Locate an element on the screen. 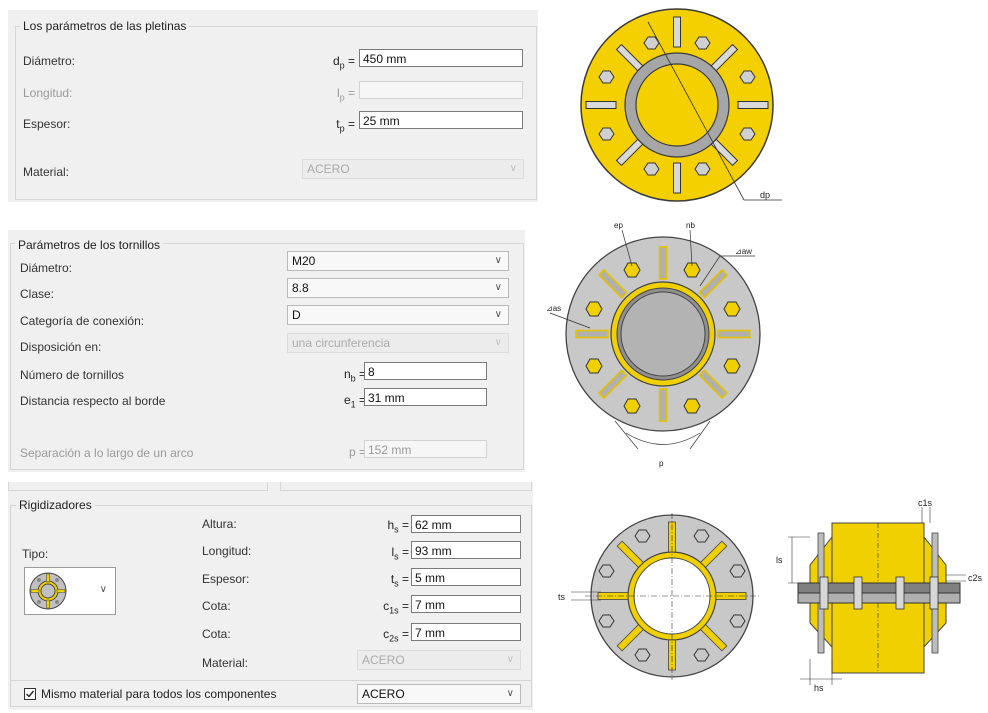 The width and height of the screenshot is (988, 713). weld-aw-callout: ⊿aw is located at coordinates (743, 251).